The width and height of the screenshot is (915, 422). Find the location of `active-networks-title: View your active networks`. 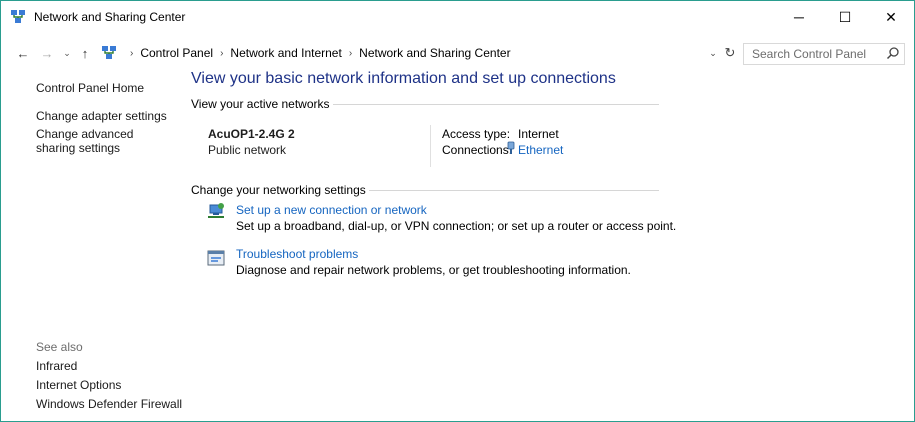

active-networks-title: View your active networks is located at coordinates (260, 104).